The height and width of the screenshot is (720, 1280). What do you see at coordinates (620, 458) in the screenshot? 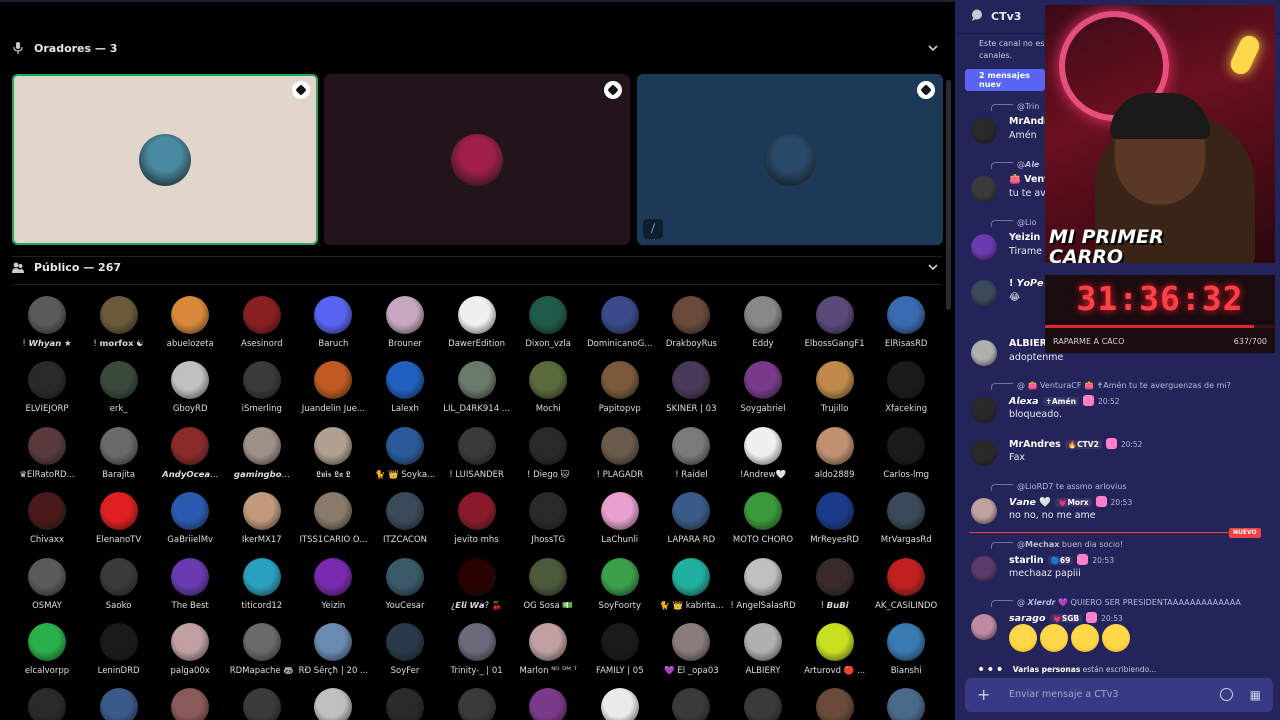
I see `audience-member: ! PLAGADR` at bounding box center [620, 458].